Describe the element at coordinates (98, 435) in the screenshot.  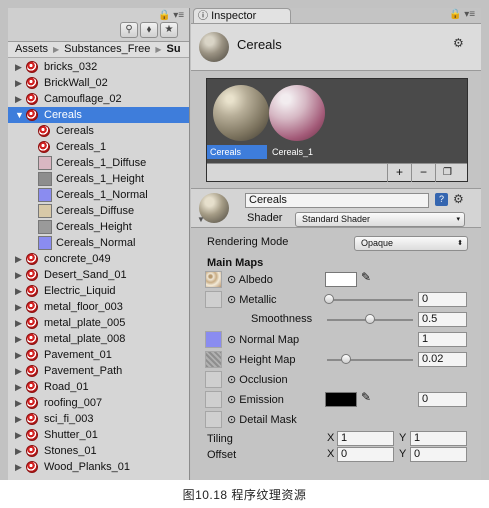
I see `tree-row: ▶ Shutter_01` at that location.